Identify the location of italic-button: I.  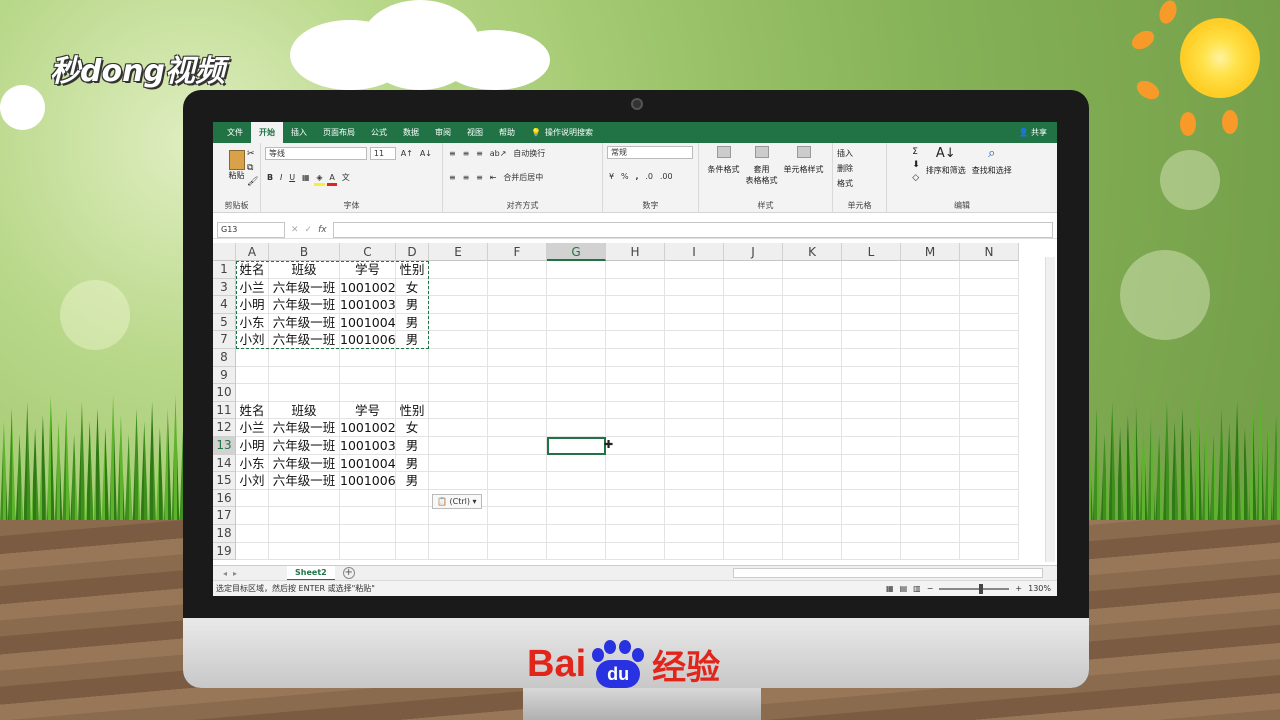
(281, 177).